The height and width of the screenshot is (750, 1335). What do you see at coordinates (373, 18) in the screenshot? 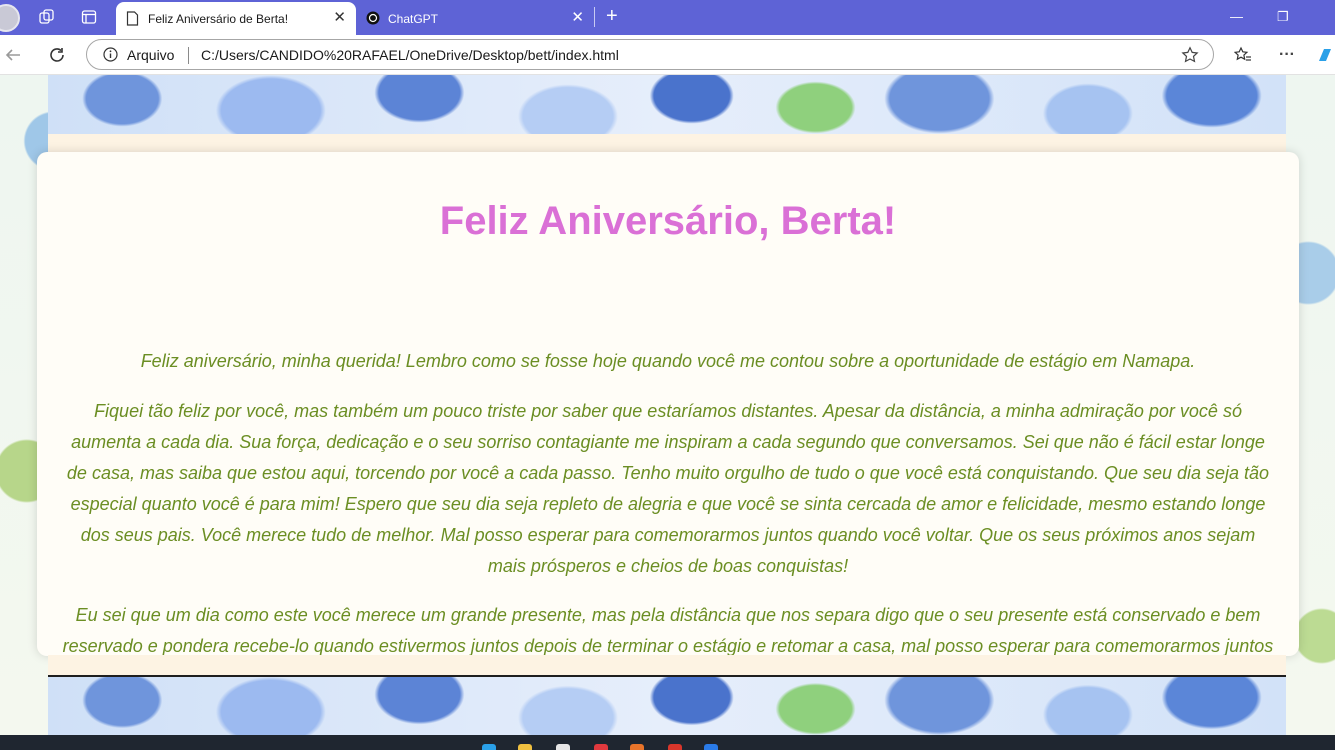
I see `chatgpt-favicon` at bounding box center [373, 18].